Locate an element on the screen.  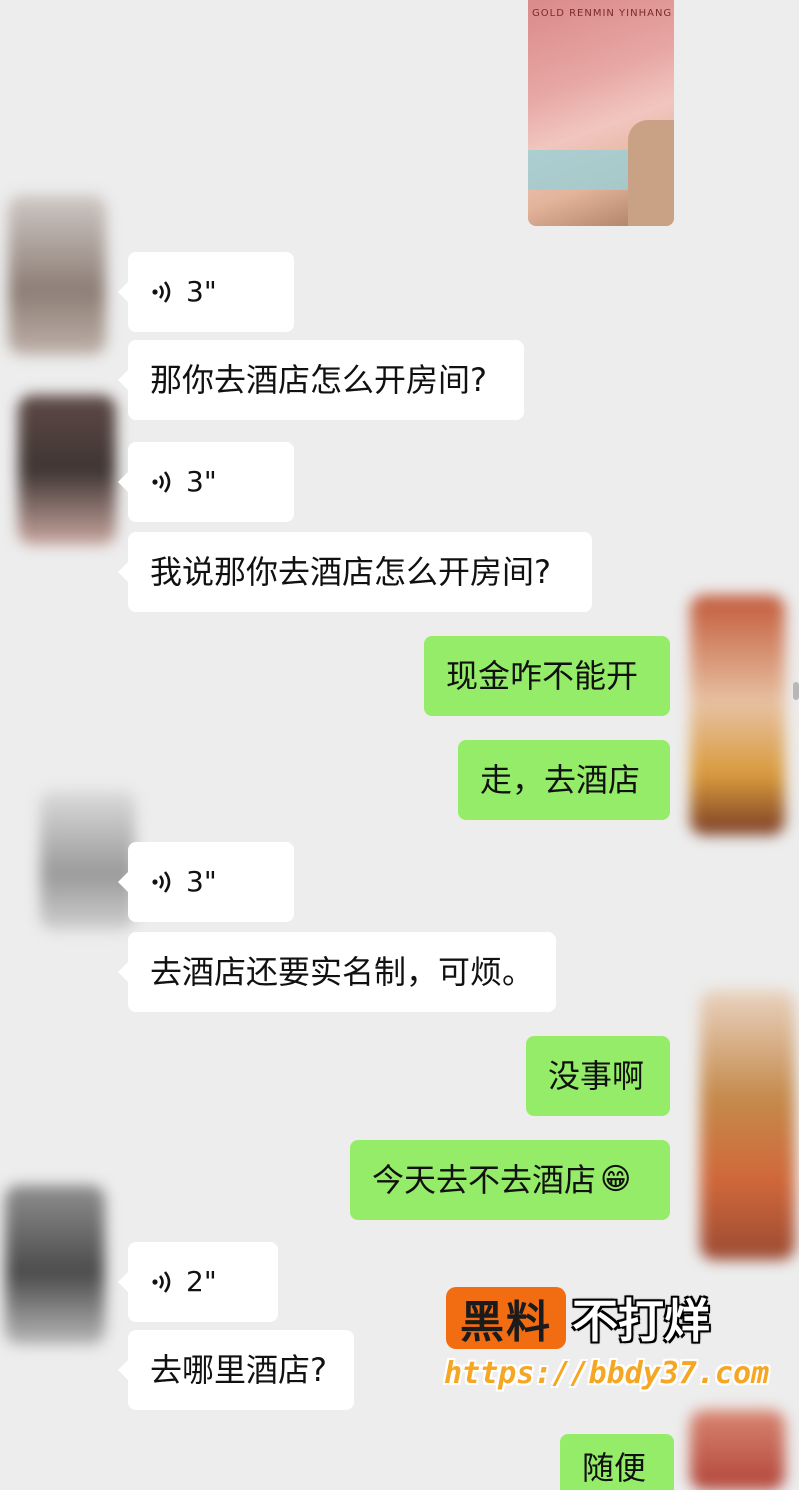
text-message: 去哪里酒店? is located at coordinates (236, 1370).